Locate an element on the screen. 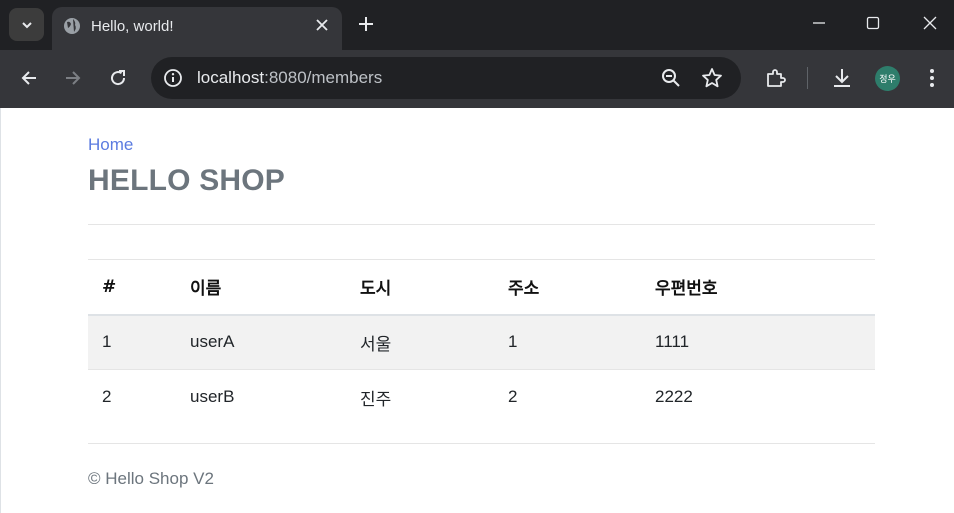 Image resolution: width=954 pixels, height=513 pixels. column-header-city: 도시 is located at coordinates (376, 289).